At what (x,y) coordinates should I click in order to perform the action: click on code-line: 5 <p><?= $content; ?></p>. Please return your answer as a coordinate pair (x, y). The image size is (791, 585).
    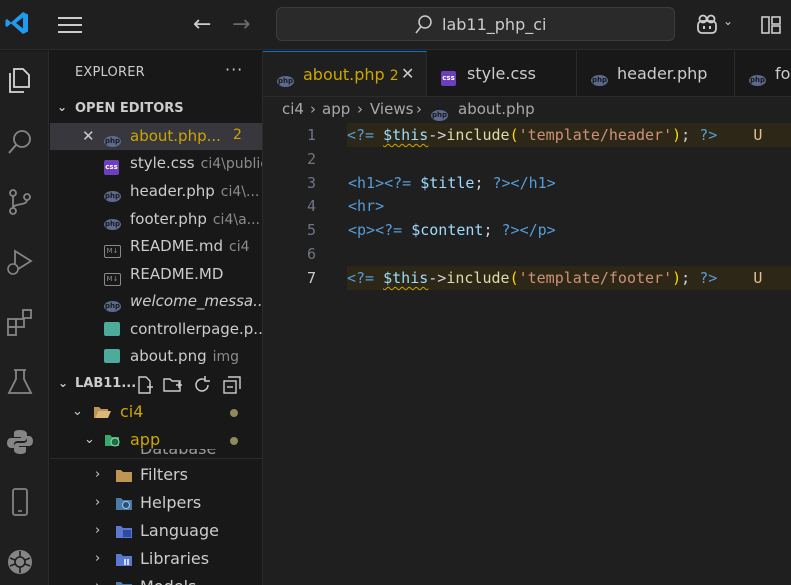
    Looking at the image, I should click on (527, 230).